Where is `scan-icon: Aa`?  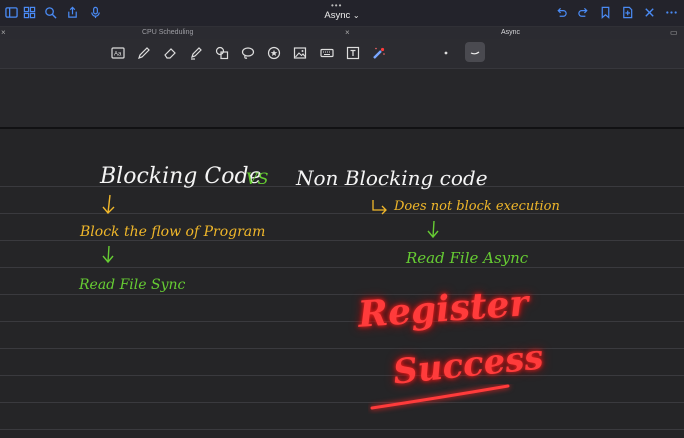
scan-icon: Aa is located at coordinates (118, 53).